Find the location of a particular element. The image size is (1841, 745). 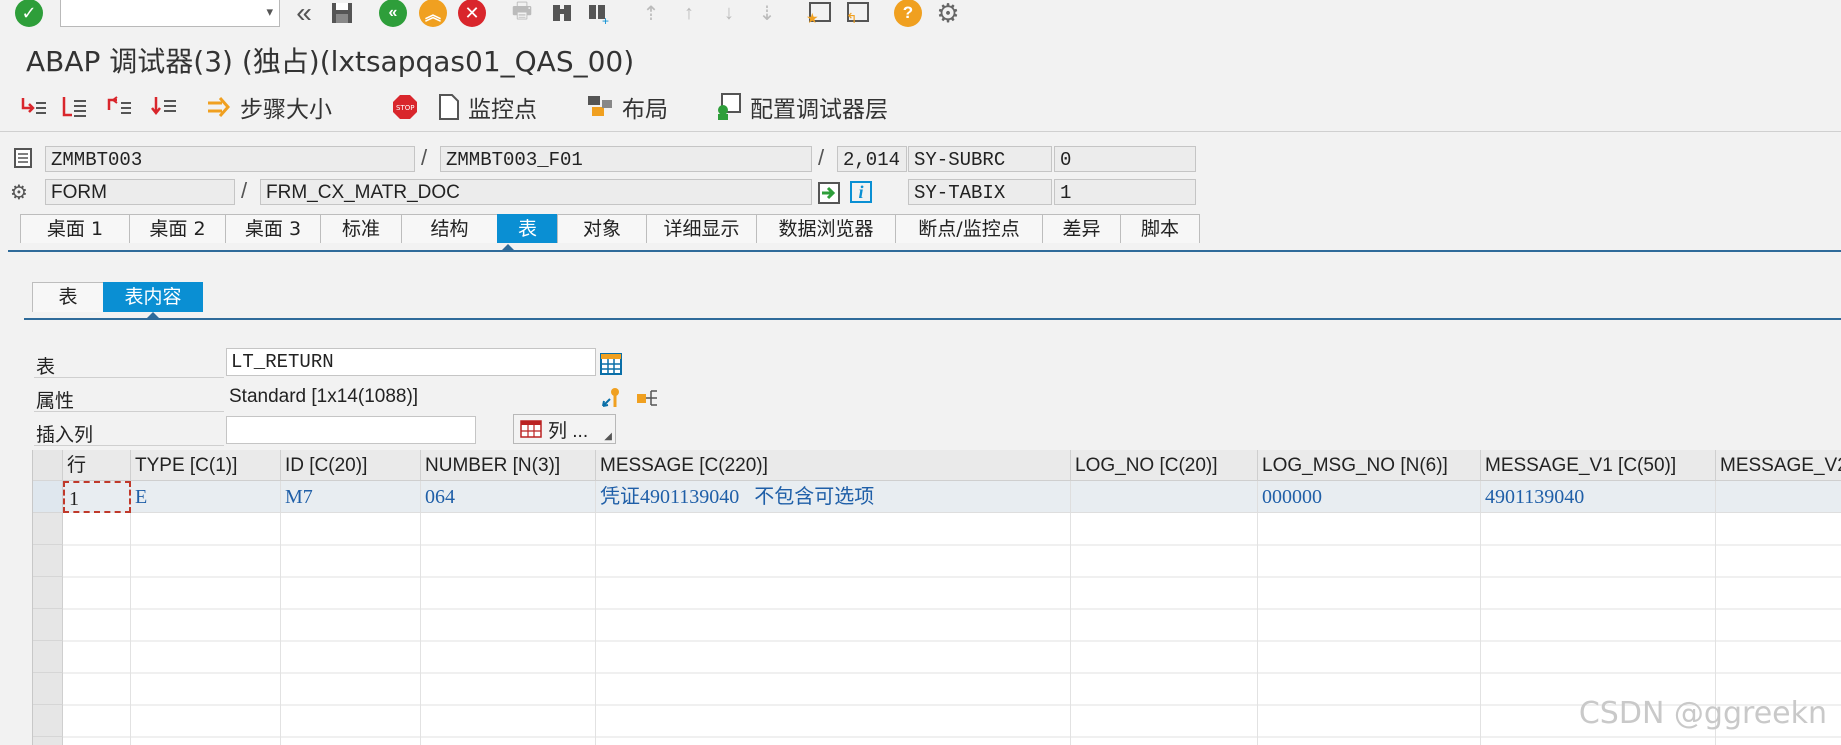

subtab-table-content: 表内容 is located at coordinates (153, 297).